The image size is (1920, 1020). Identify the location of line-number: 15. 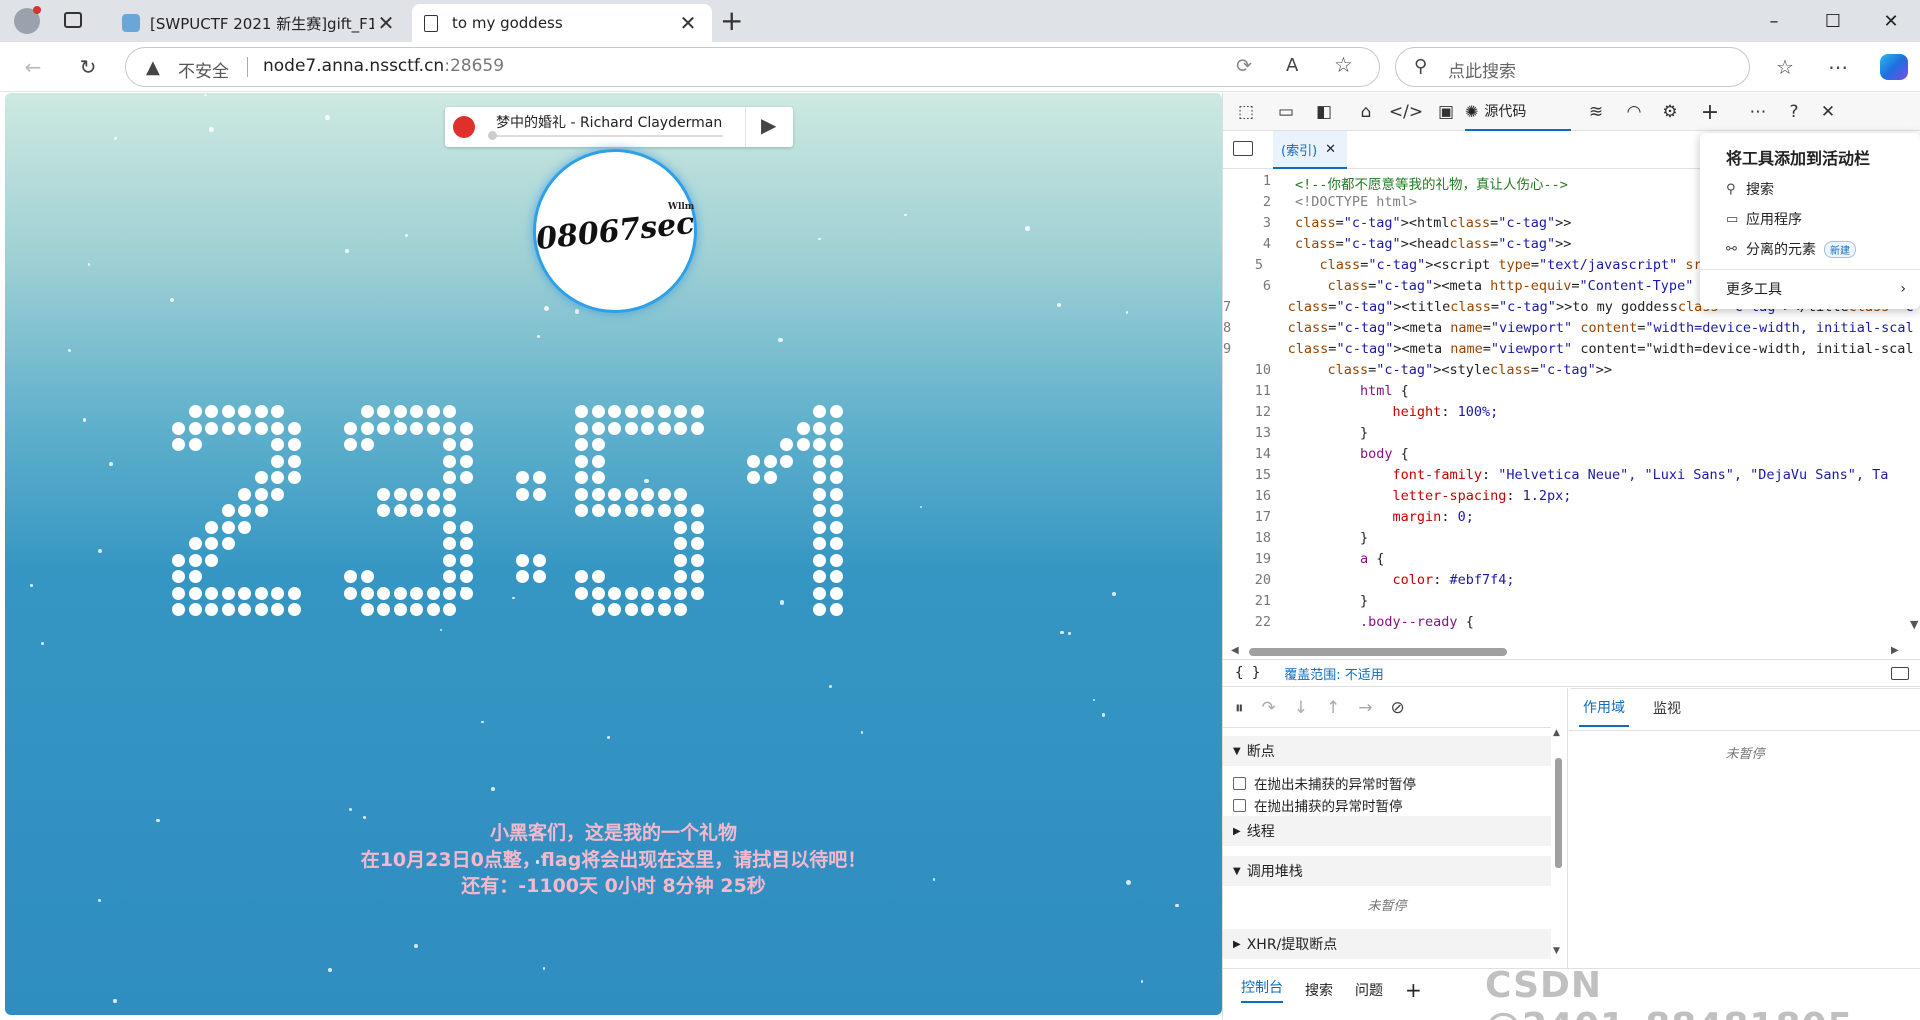
(1247, 477).